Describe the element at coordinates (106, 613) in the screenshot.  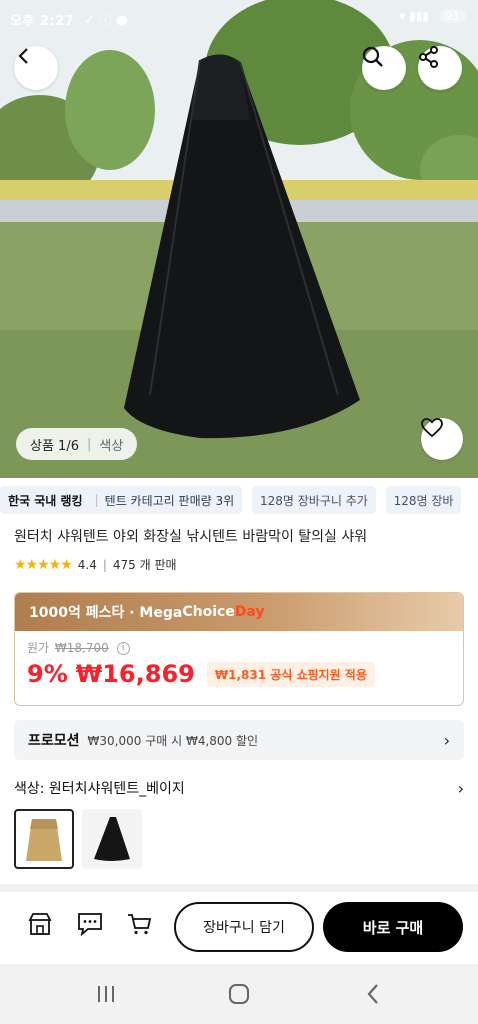
I see `banner-title: 1000억 페스타 · Mega` at that location.